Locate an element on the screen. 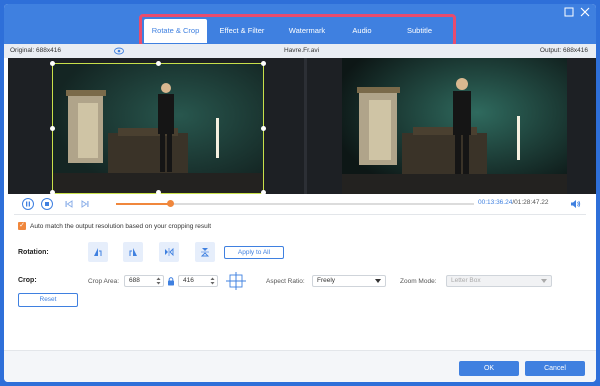 The height and width of the screenshot is (386, 600). tab-subtitle: Subtitle is located at coordinates (419, 31).